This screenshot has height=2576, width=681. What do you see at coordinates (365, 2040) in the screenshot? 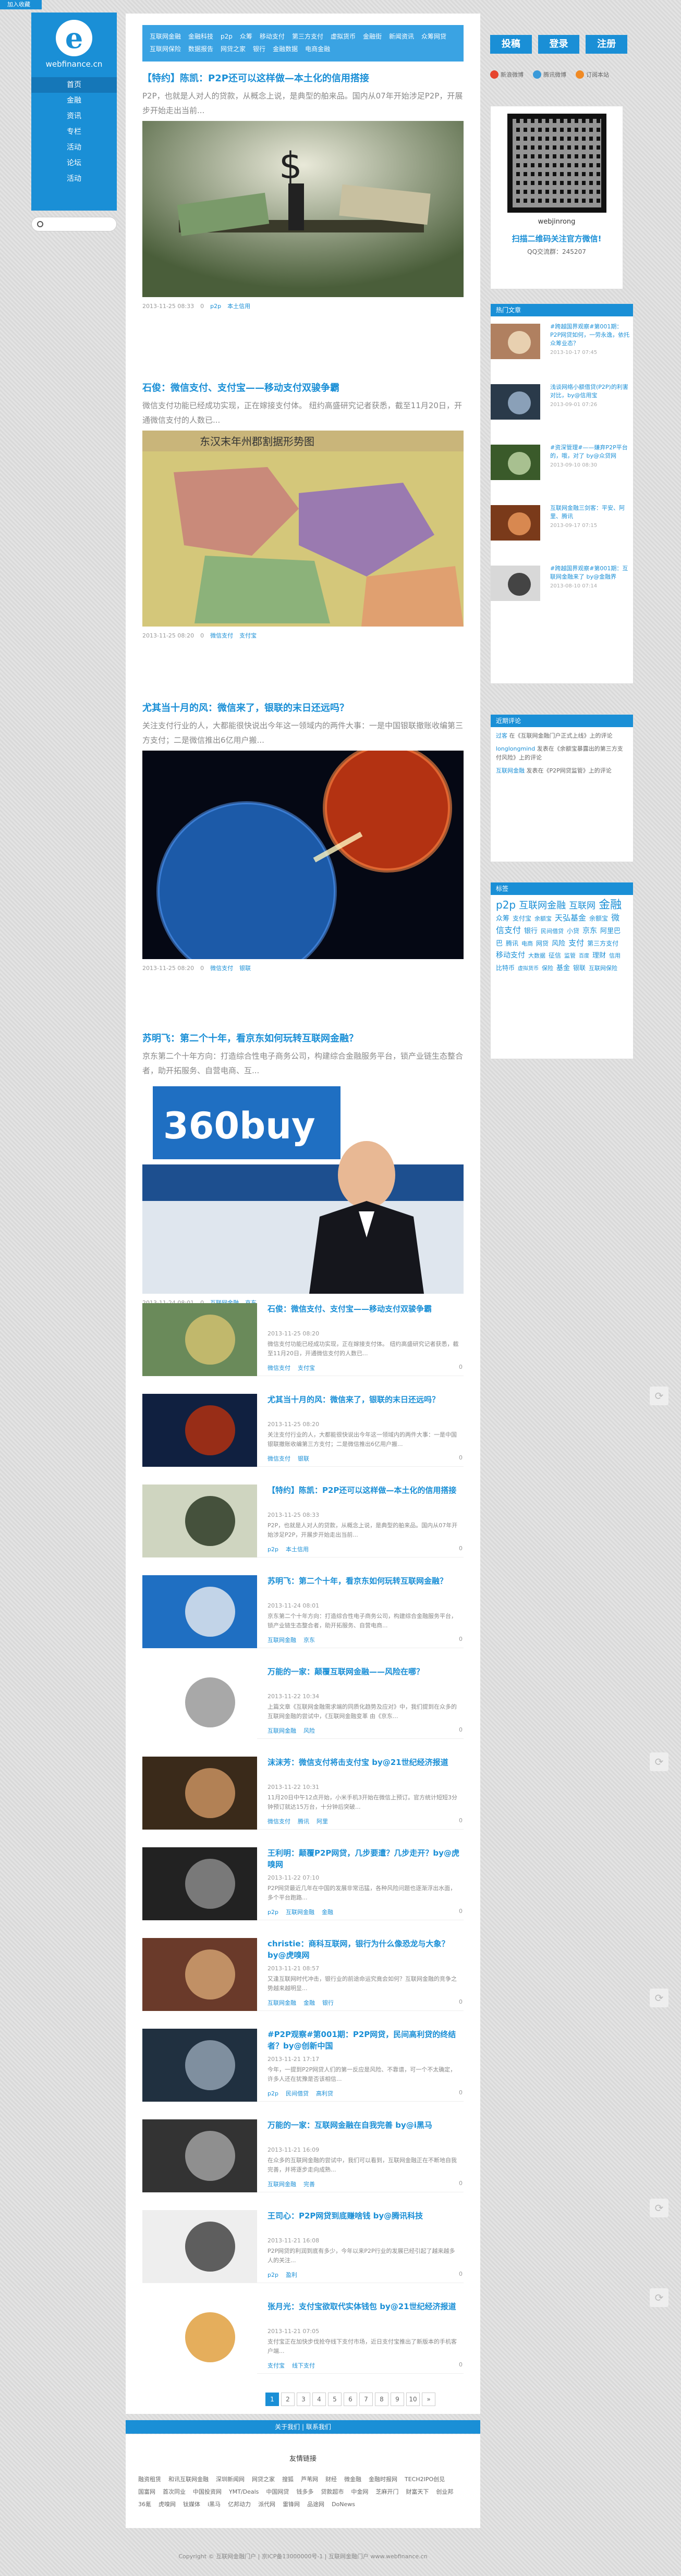
I see `post-title: #P2P观察#第001期：P2P网贷，民间高利贷的终结者？by@创新中国` at bounding box center [365, 2040].